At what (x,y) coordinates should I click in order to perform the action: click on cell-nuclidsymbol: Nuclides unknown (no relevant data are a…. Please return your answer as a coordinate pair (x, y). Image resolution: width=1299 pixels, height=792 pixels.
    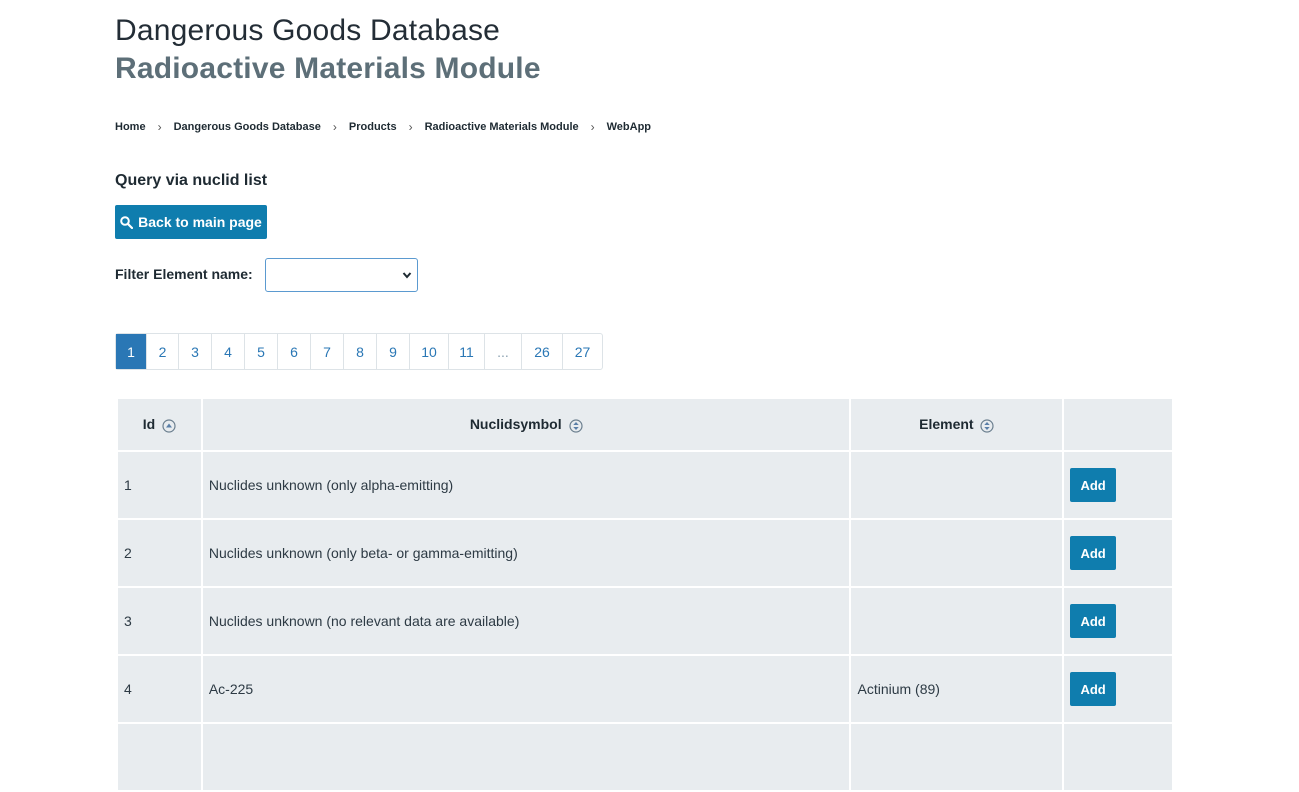
    Looking at the image, I should click on (526, 621).